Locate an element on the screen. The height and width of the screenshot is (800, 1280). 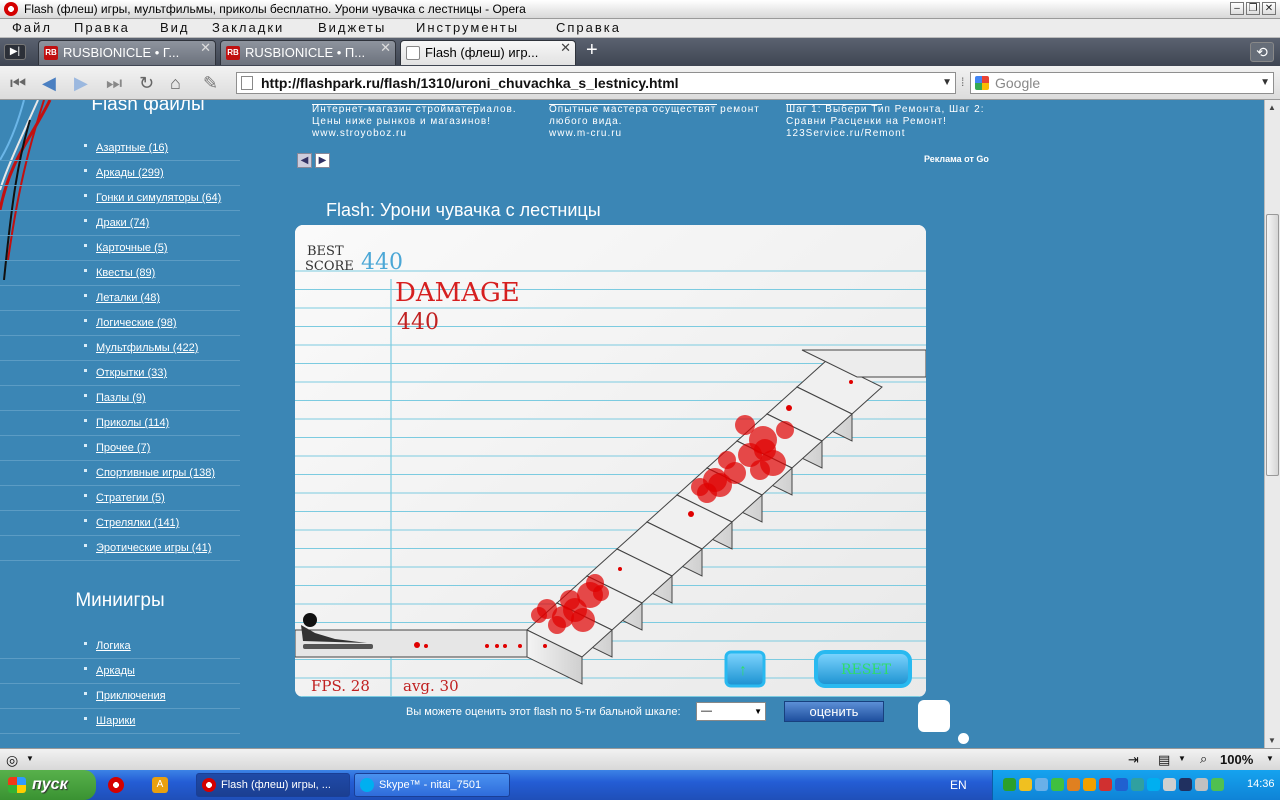
panel-toggle-icon: ▶| is located at coordinates (15, 52).